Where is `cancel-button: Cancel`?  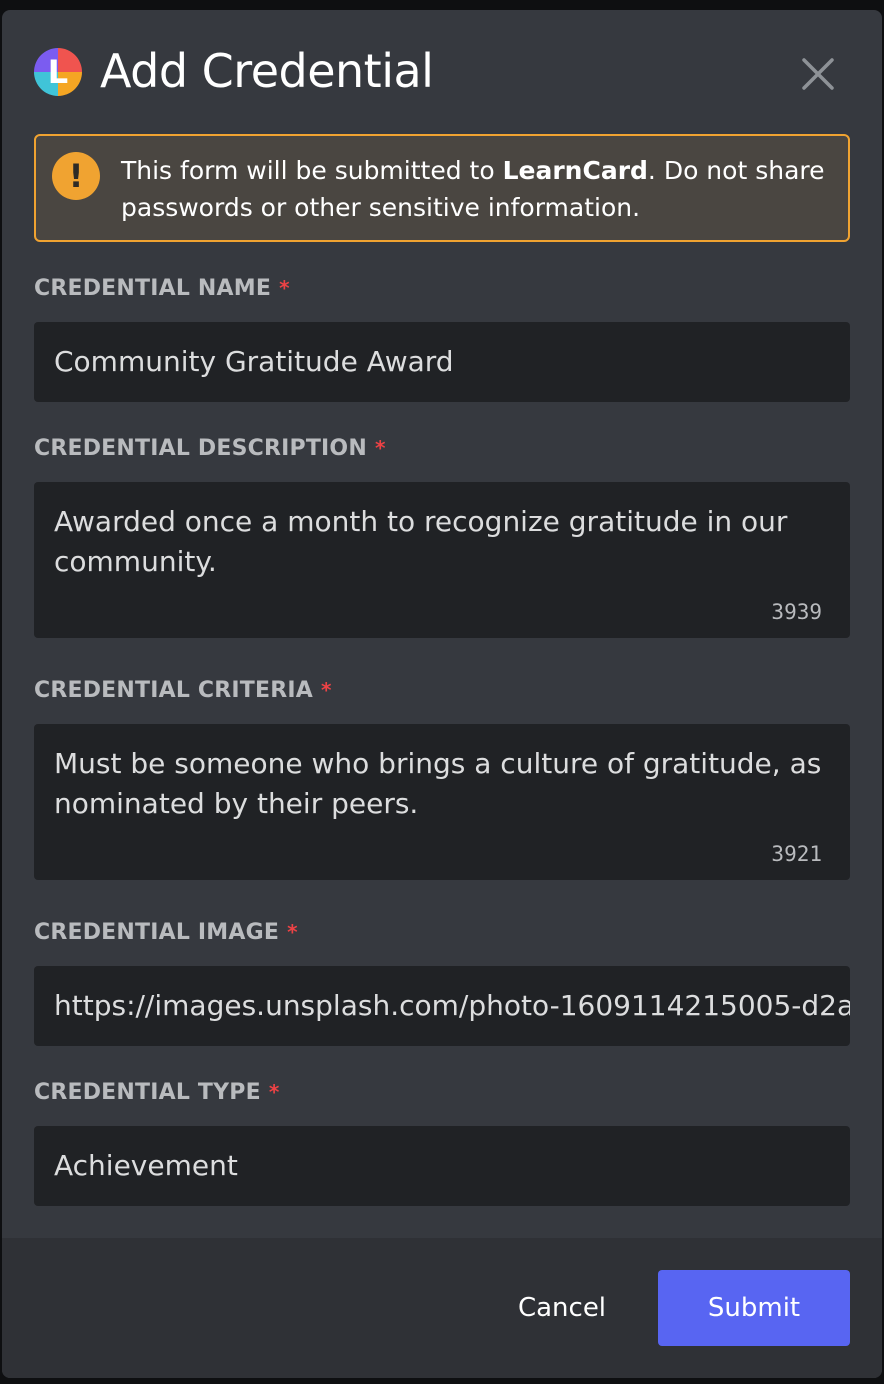
cancel-button: Cancel is located at coordinates (562, 1308).